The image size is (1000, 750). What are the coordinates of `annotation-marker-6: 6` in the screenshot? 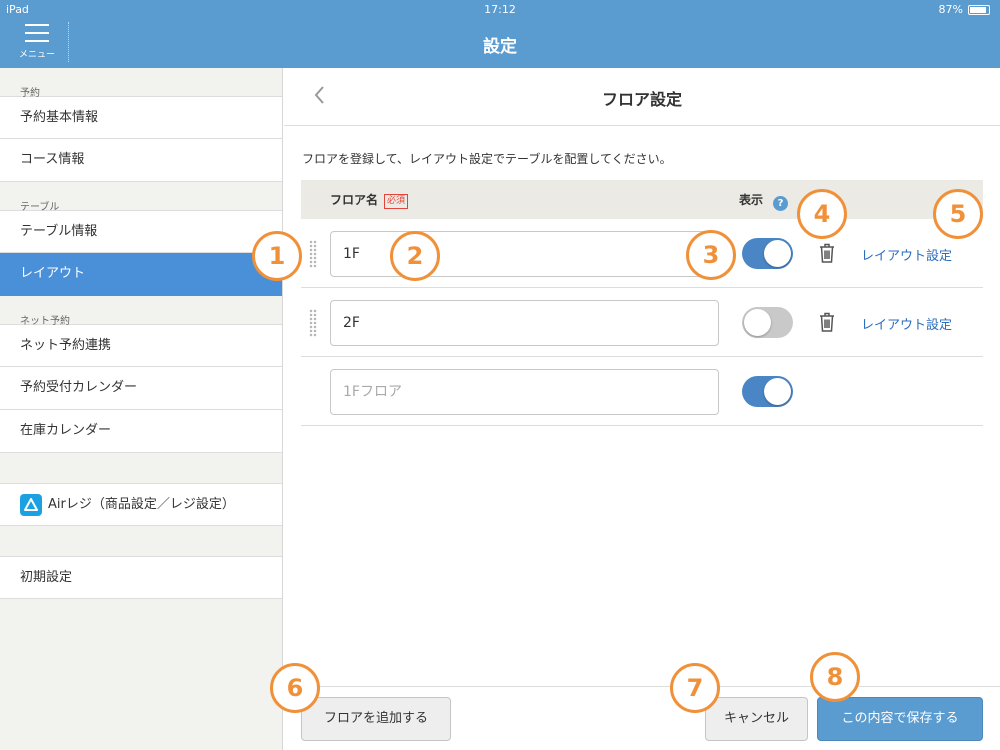 It's located at (295, 688).